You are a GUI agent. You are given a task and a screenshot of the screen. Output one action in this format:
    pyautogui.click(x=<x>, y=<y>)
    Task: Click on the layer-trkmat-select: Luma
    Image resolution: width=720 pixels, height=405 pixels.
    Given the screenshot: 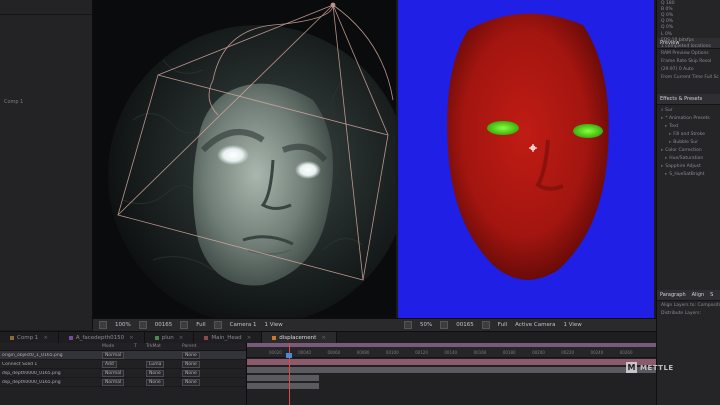 What is the action you would take?
    pyautogui.click(x=155, y=364)
    